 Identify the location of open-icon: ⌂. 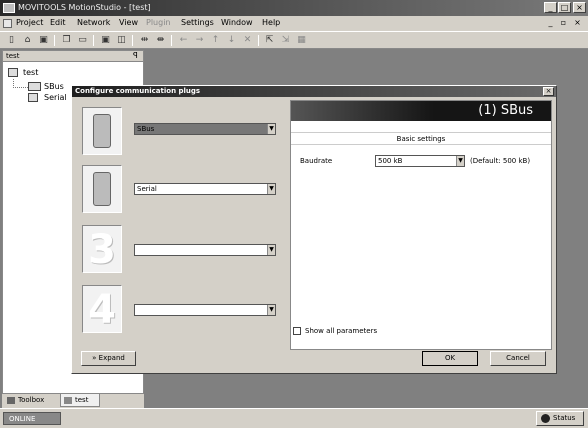
(27, 40).